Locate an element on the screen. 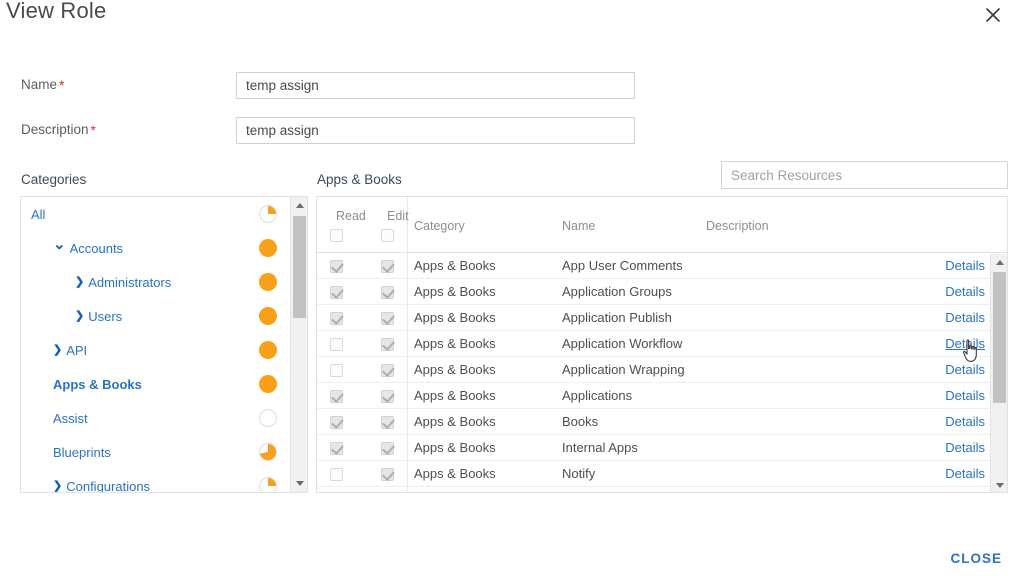 The width and height of the screenshot is (1014, 576). categories-scrollbar is located at coordinates (298, 344).